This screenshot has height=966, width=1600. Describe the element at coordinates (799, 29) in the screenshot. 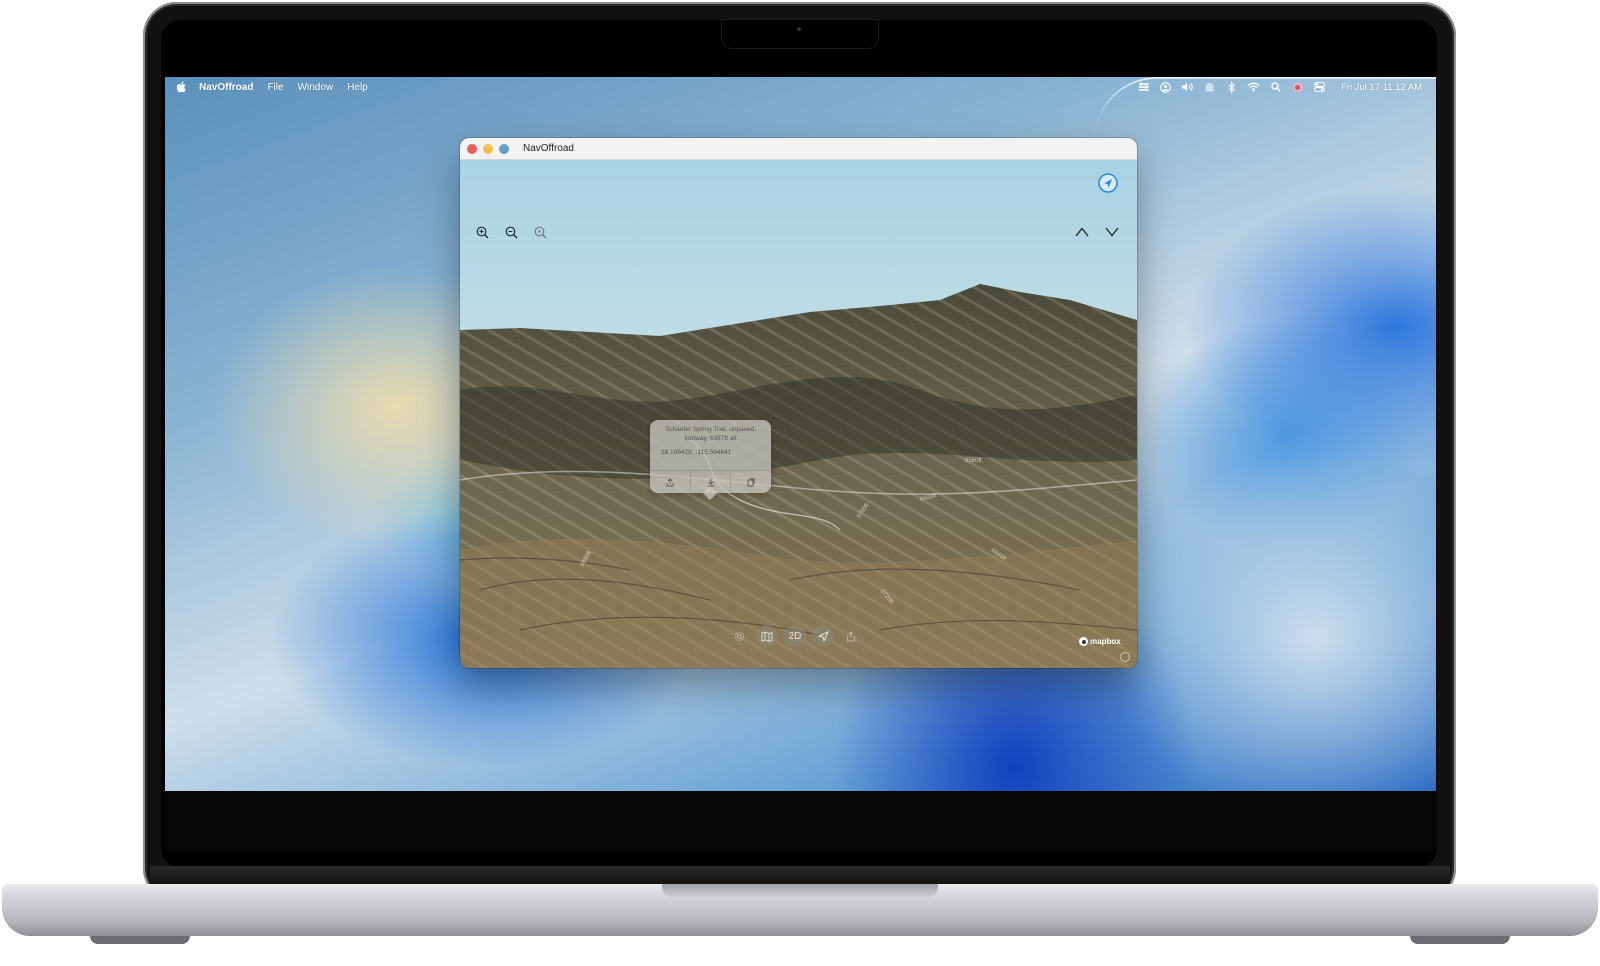

I see `camera-icon` at that location.